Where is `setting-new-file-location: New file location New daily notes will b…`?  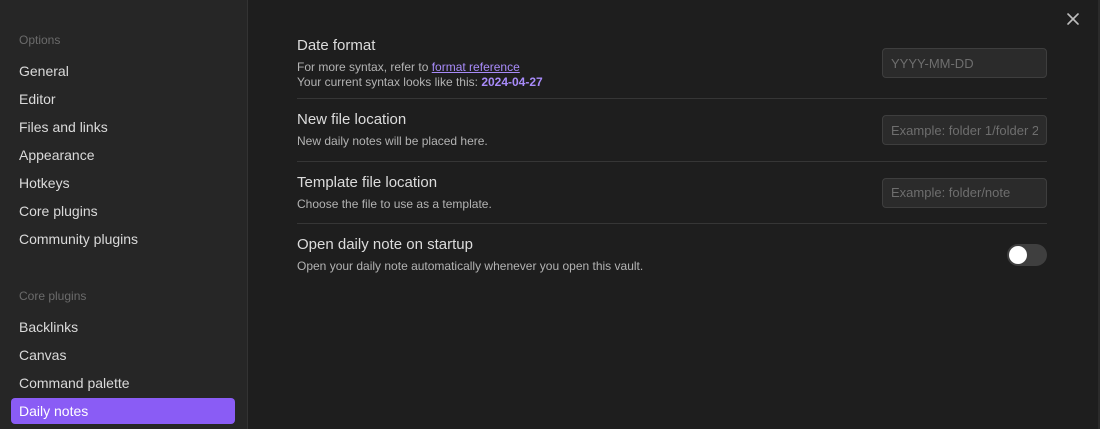
setting-new-file-location: New file location New daily notes will b… is located at coordinates (672, 130).